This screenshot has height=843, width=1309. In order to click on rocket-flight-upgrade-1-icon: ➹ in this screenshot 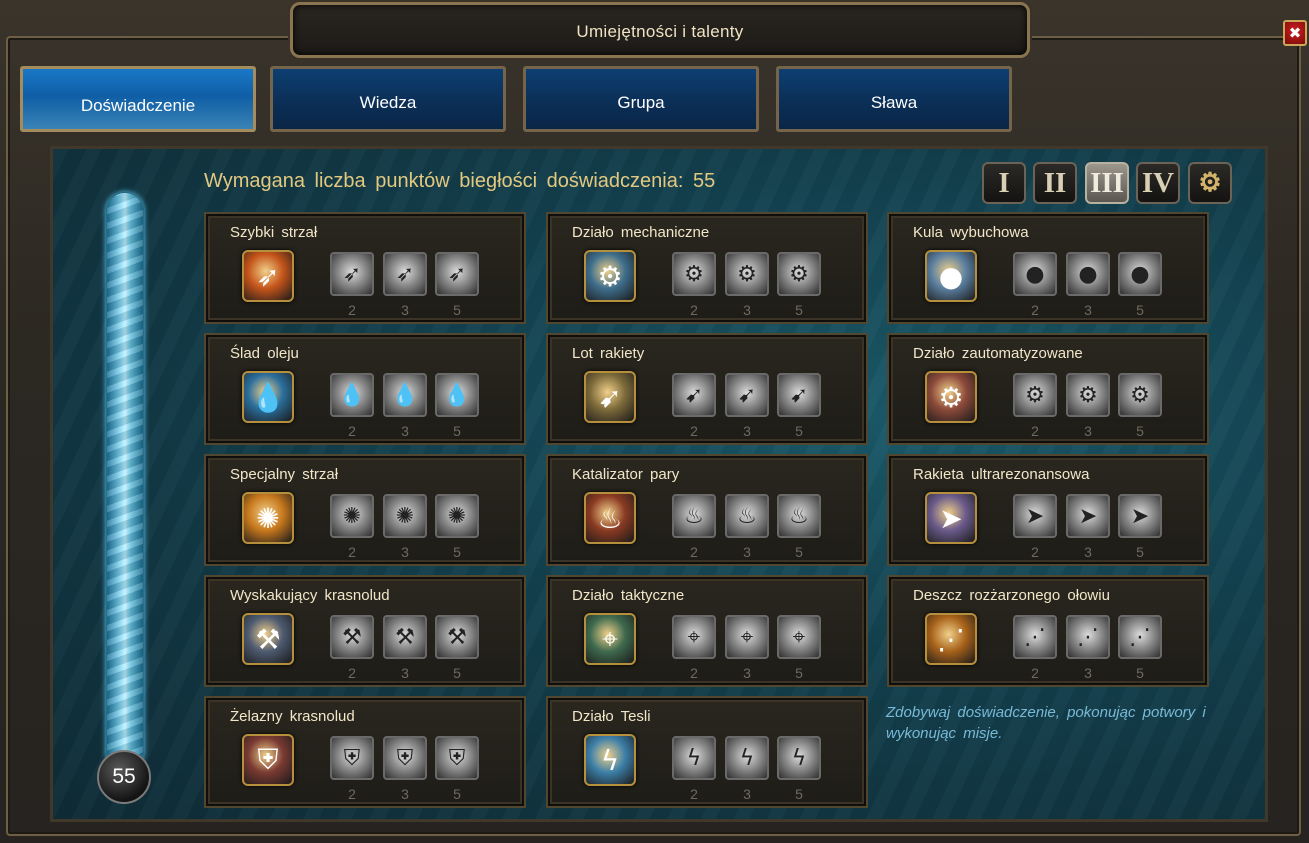, I will do `click(694, 395)`.